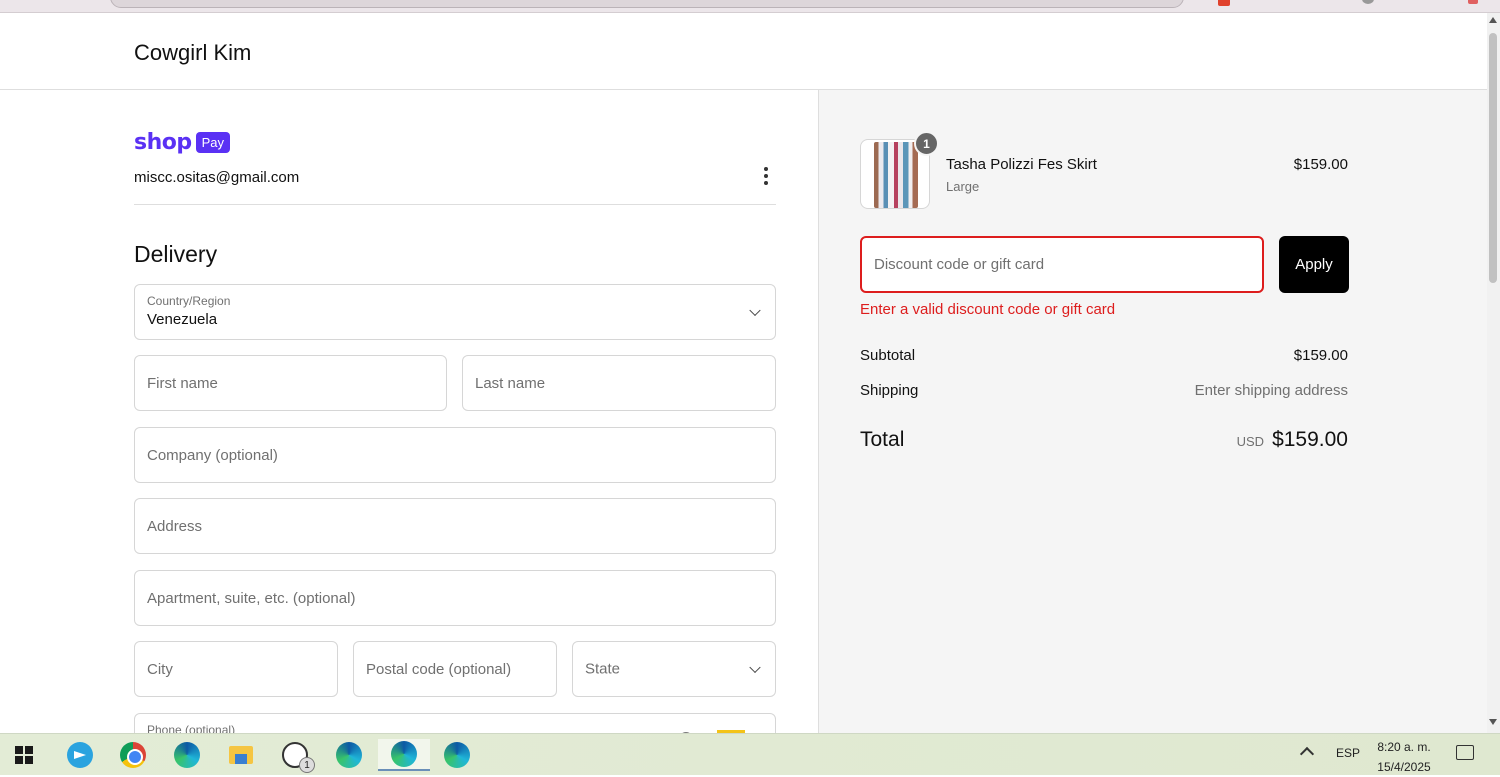 The width and height of the screenshot is (1500, 777). What do you see at coordinates (217, 177) in the screenshot?
I see `account-email: miscc.ositas@gmail.com` at bounding box center [217, 177].